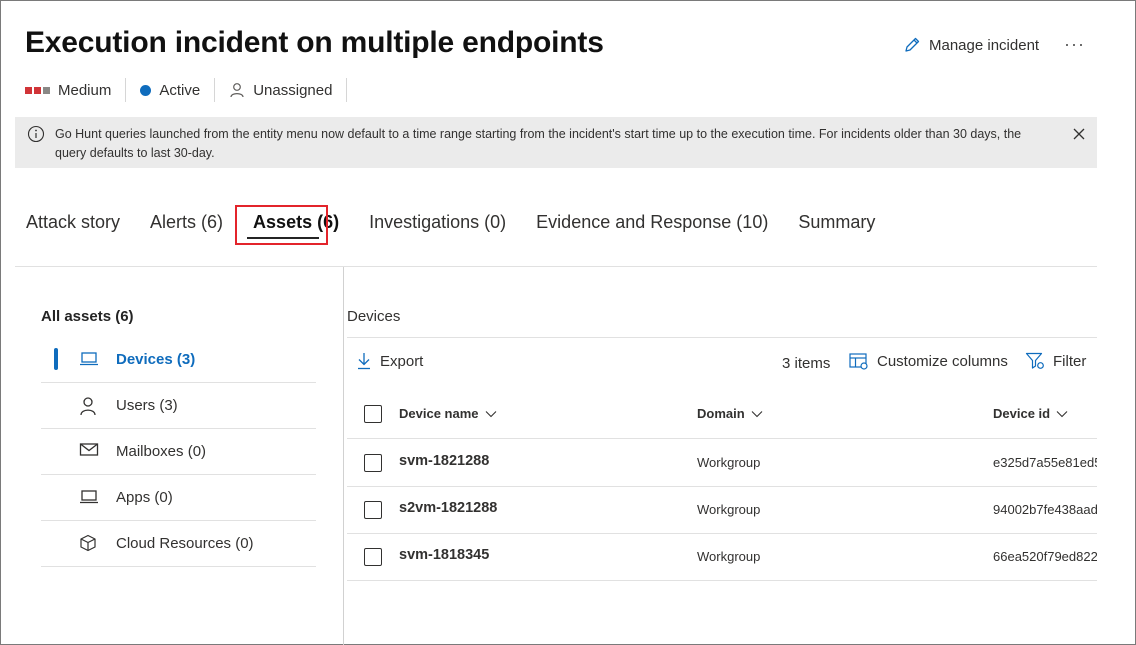  Describe the element at coordinates (858, 361) in the screenshot. I see `columns-icon` at that location.